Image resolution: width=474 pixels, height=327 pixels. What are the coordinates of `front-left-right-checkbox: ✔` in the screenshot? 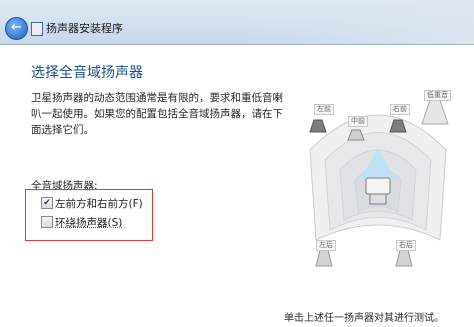 It's located at (47, 203).